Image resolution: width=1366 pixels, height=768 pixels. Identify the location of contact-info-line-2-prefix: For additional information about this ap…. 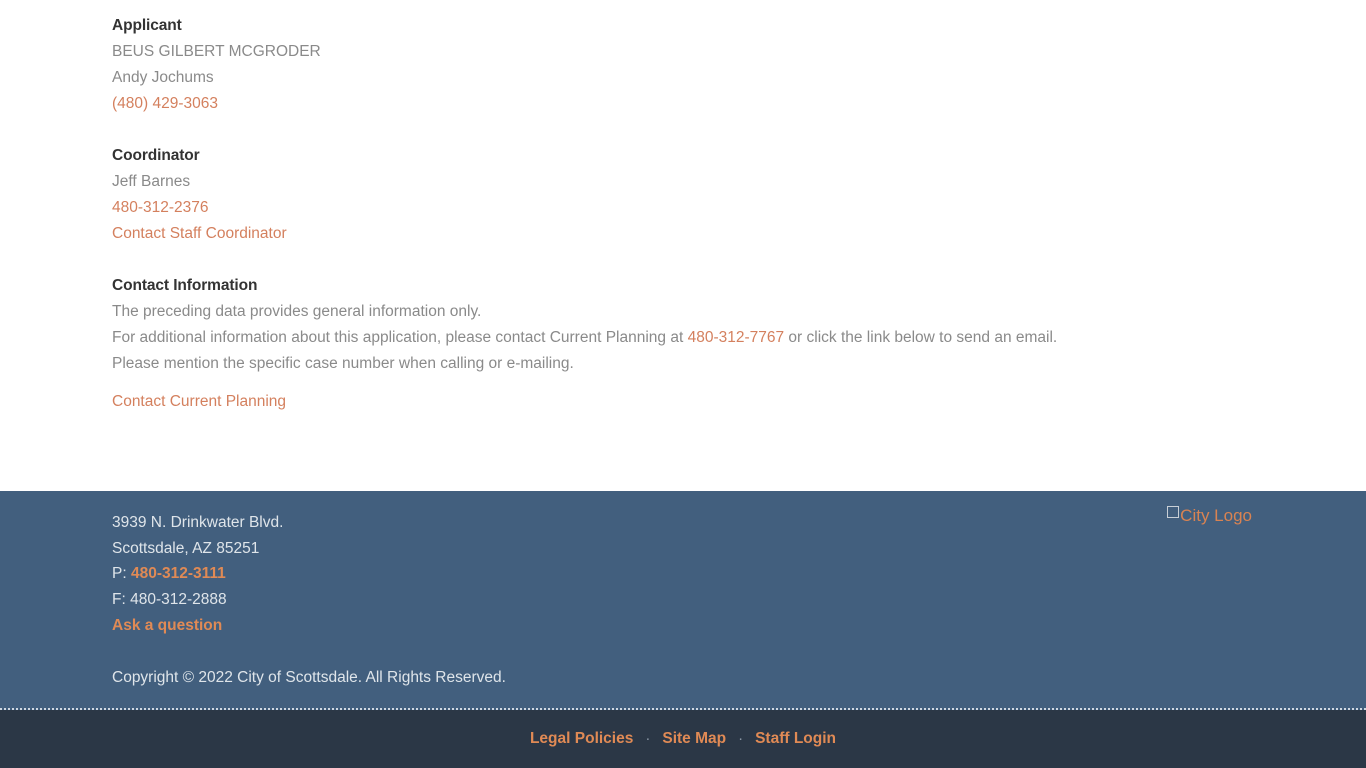
(398, 337).